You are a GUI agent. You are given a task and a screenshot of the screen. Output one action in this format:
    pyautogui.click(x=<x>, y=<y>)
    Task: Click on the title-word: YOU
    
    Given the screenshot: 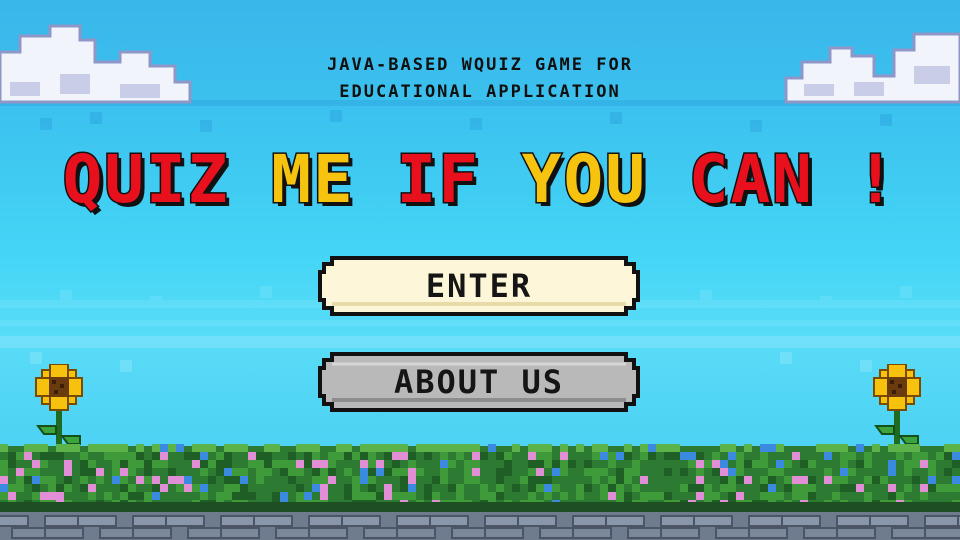 What is the action you would take?
    pyautogui.click(x=583, y=180)
    